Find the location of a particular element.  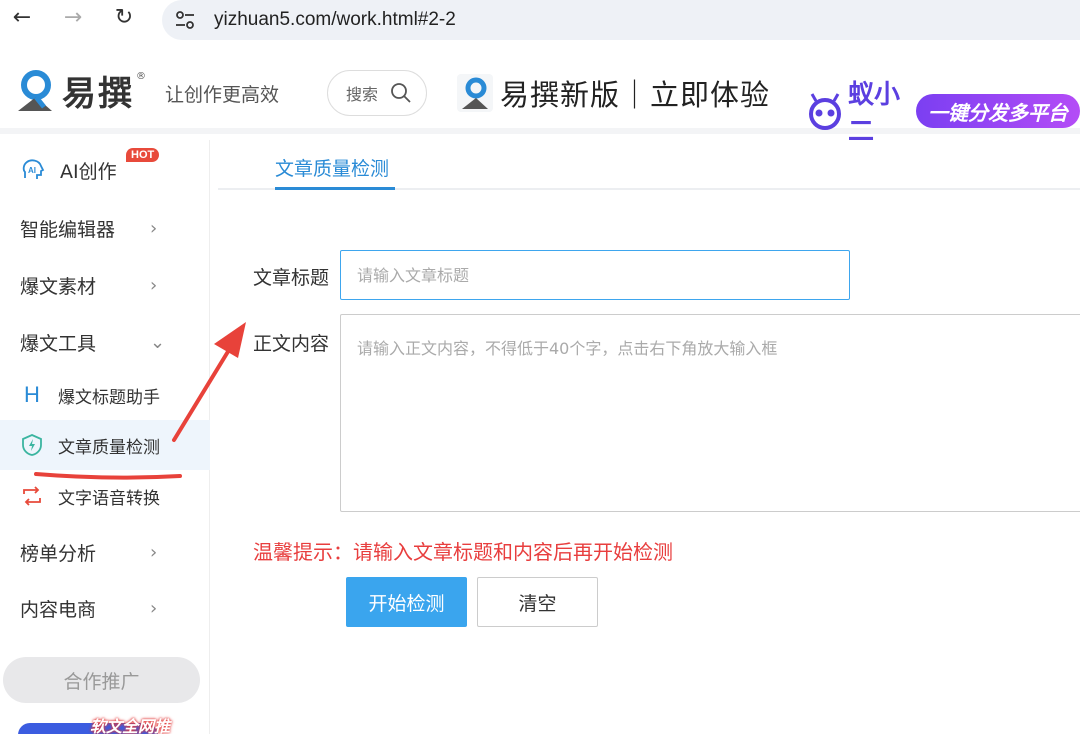

tab-active-underline is located at coordinates (335, 188).